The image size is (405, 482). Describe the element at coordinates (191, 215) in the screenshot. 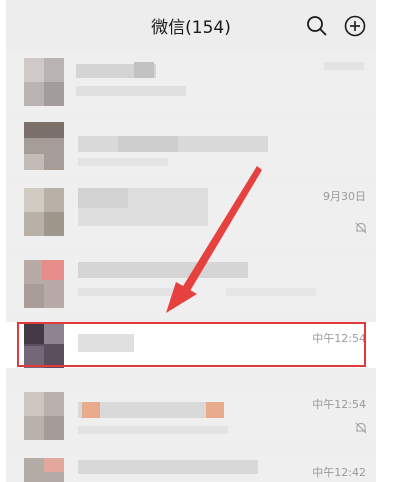

I see `chat-row: 9月30日` at that location.